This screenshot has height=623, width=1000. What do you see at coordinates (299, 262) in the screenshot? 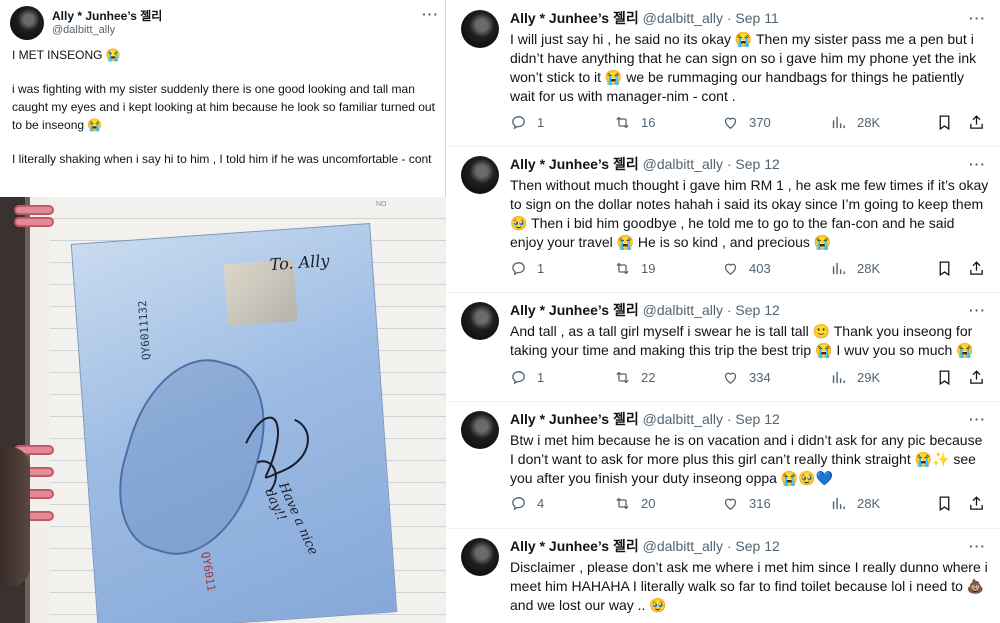
I see `dedication-text: To. Ally` at bounding box center [299, 262].